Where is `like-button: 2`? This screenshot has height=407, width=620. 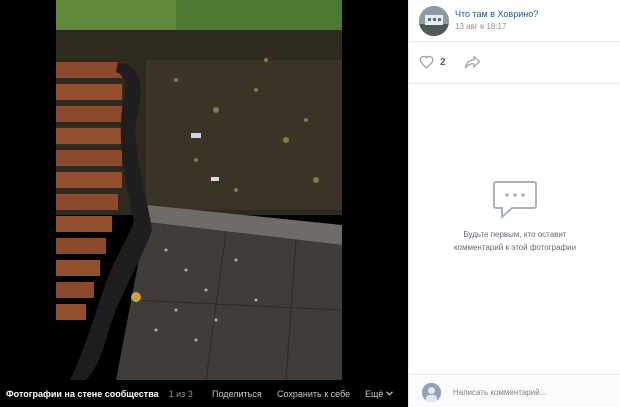 like-button: 2 is located at coordinates (432, 62).